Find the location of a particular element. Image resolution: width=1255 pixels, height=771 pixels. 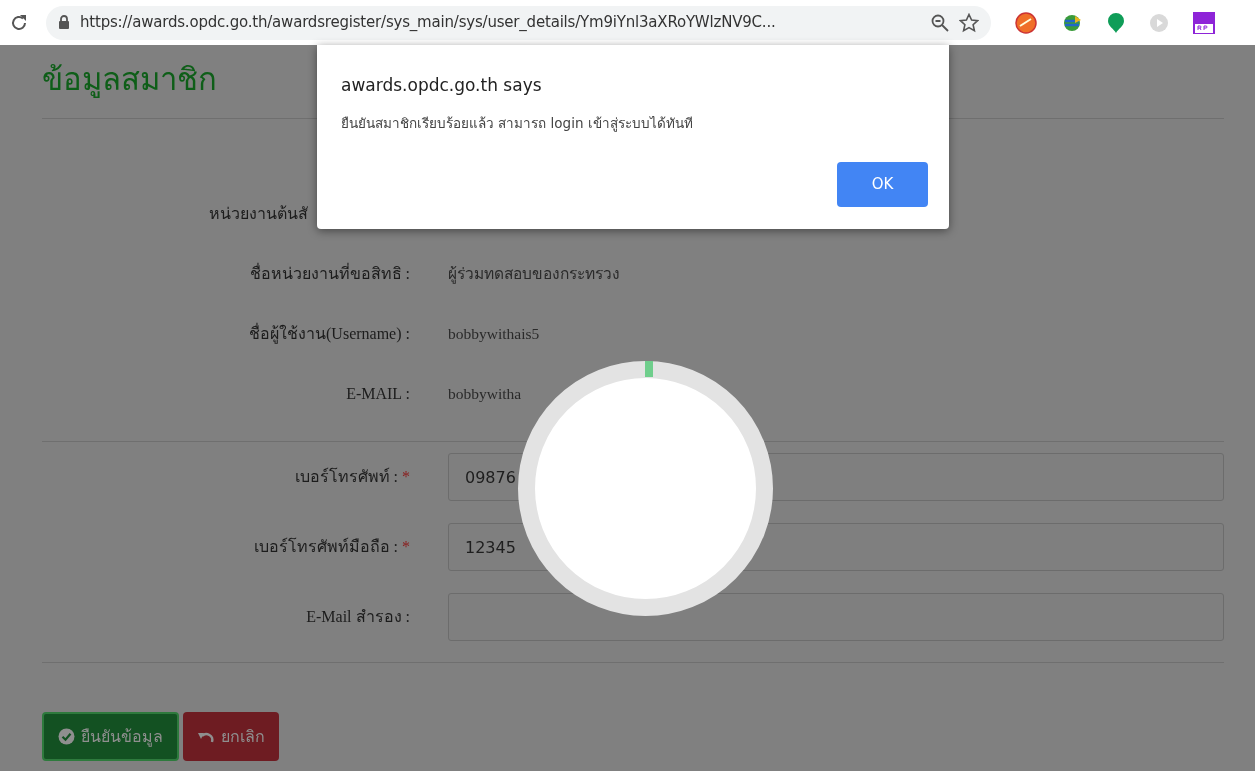

confirm-button: ยืนยันข้อมูล is located at coordinates (110, 736).